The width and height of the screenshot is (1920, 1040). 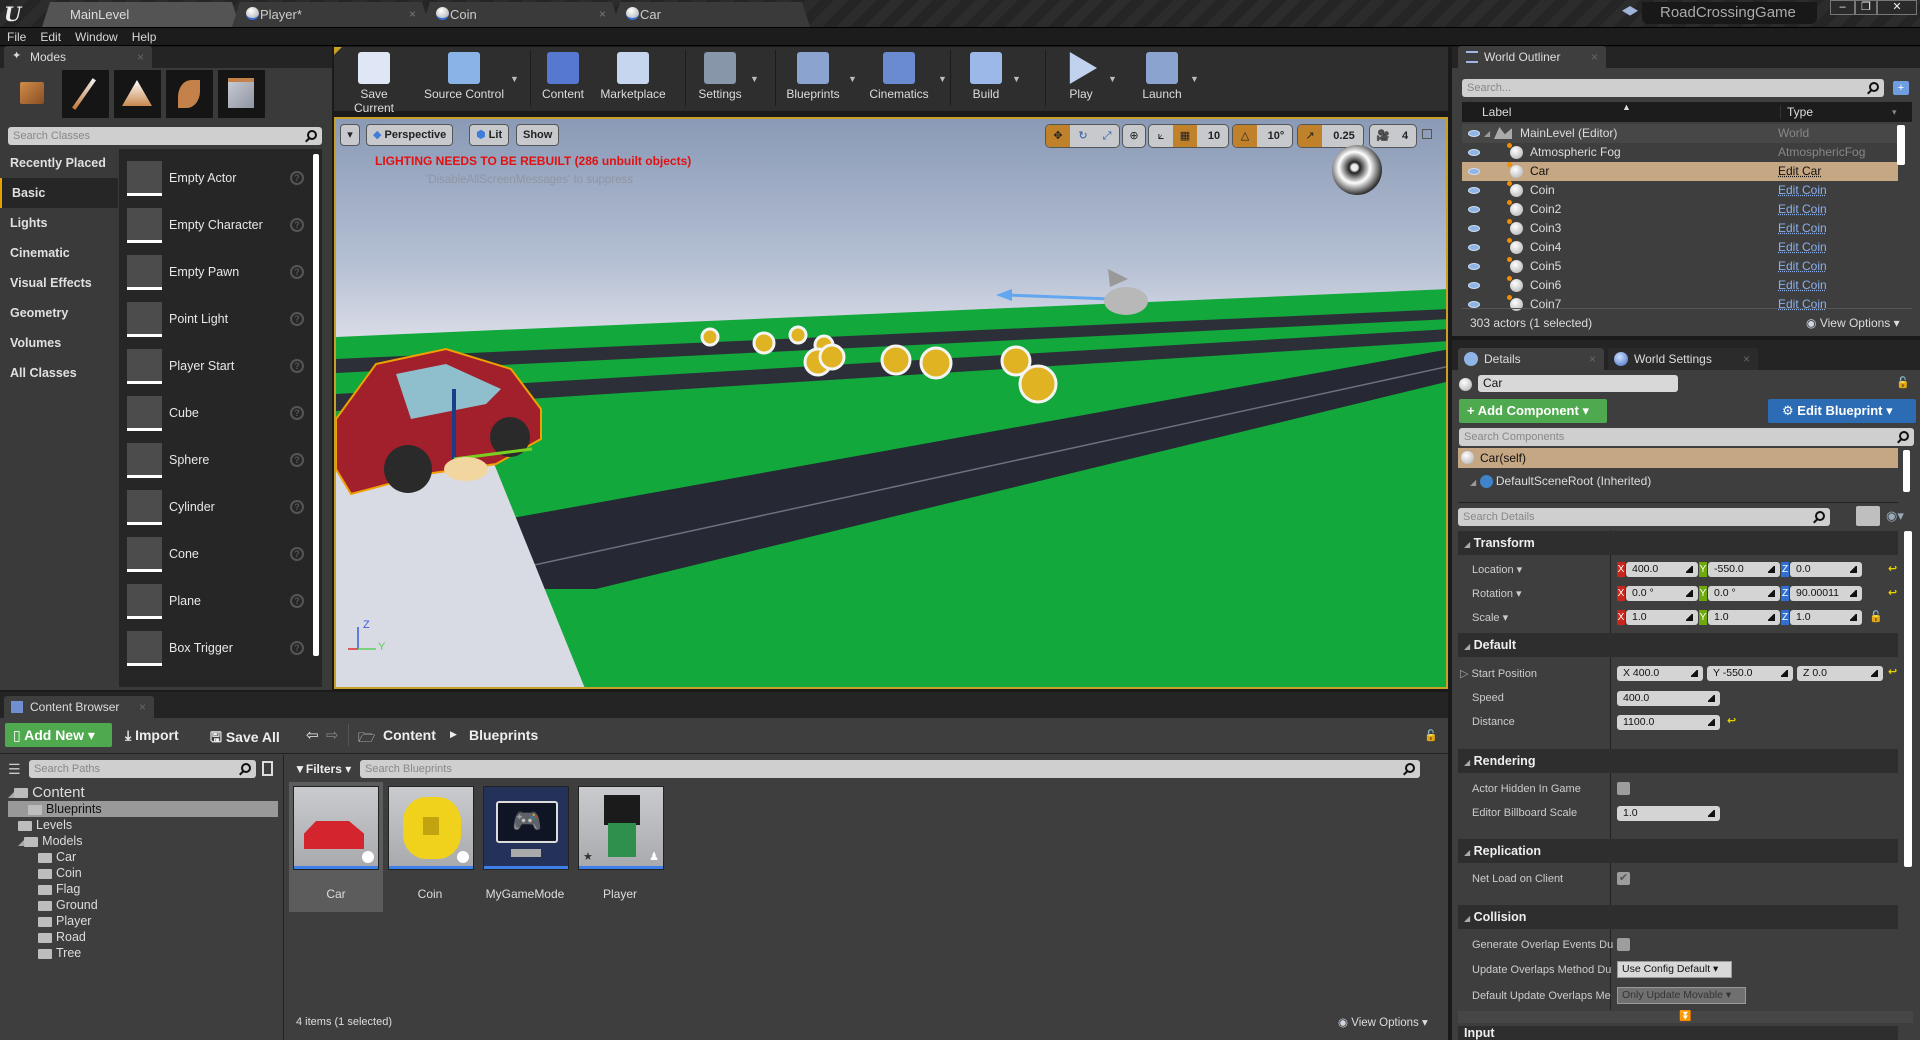 I want to click on property-matrix-button, so click(x=1868, y=516).